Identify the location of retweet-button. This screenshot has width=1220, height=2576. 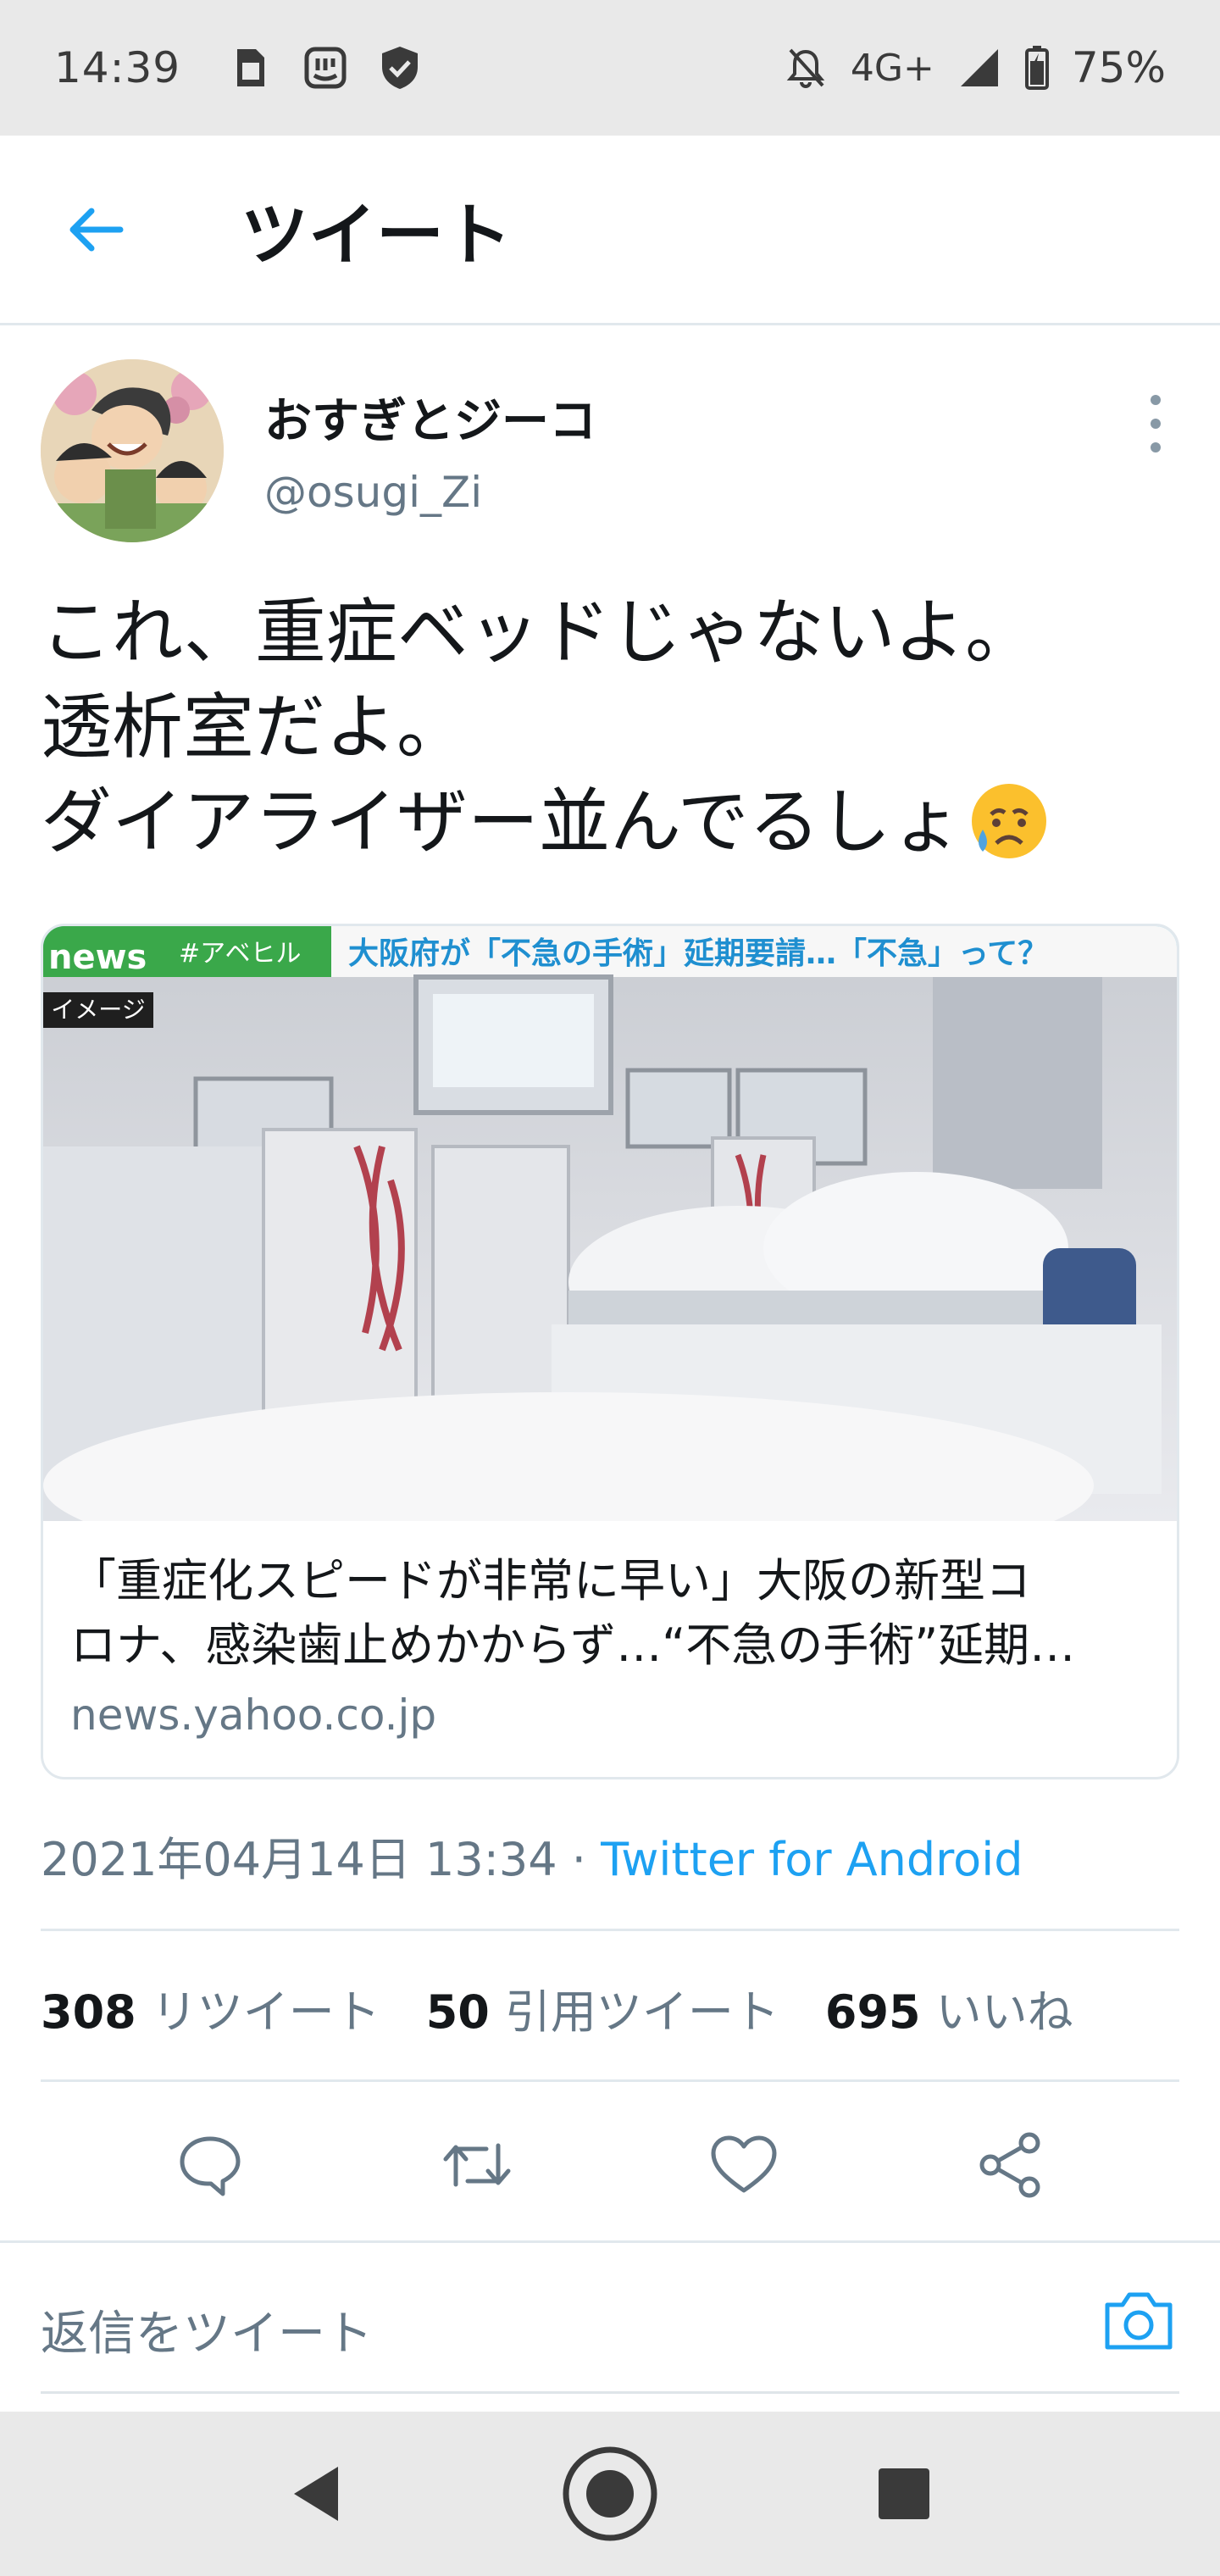
(477, 2165).